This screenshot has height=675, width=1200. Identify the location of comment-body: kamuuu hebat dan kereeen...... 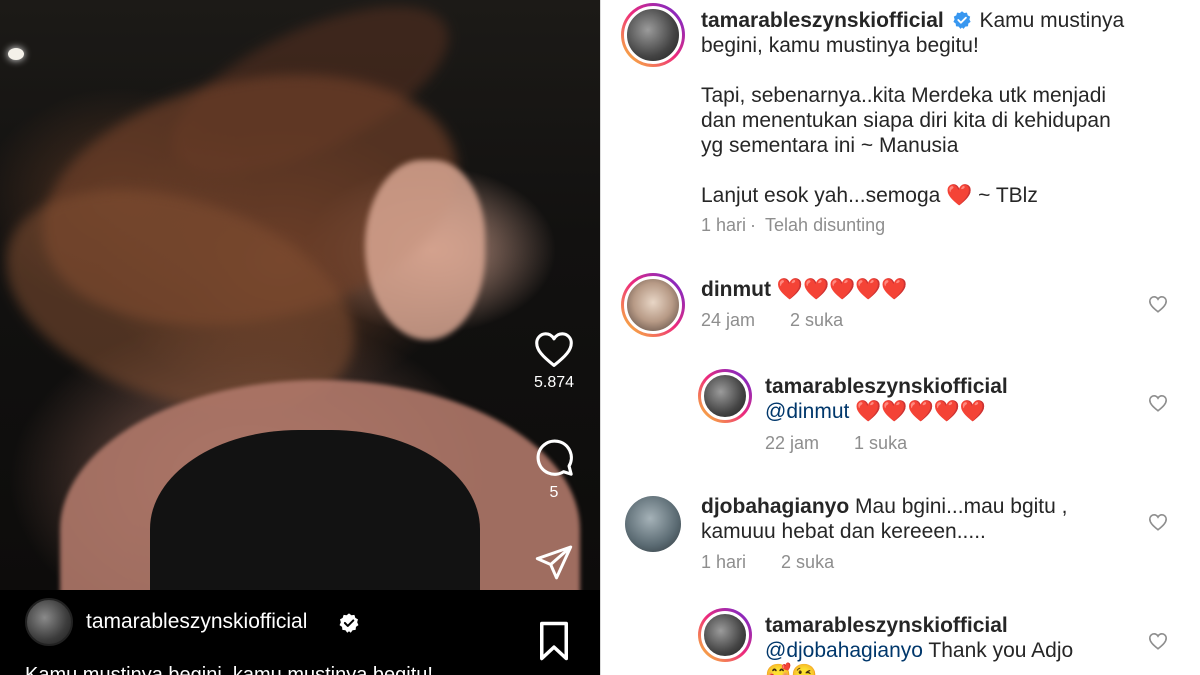
(843, 531).